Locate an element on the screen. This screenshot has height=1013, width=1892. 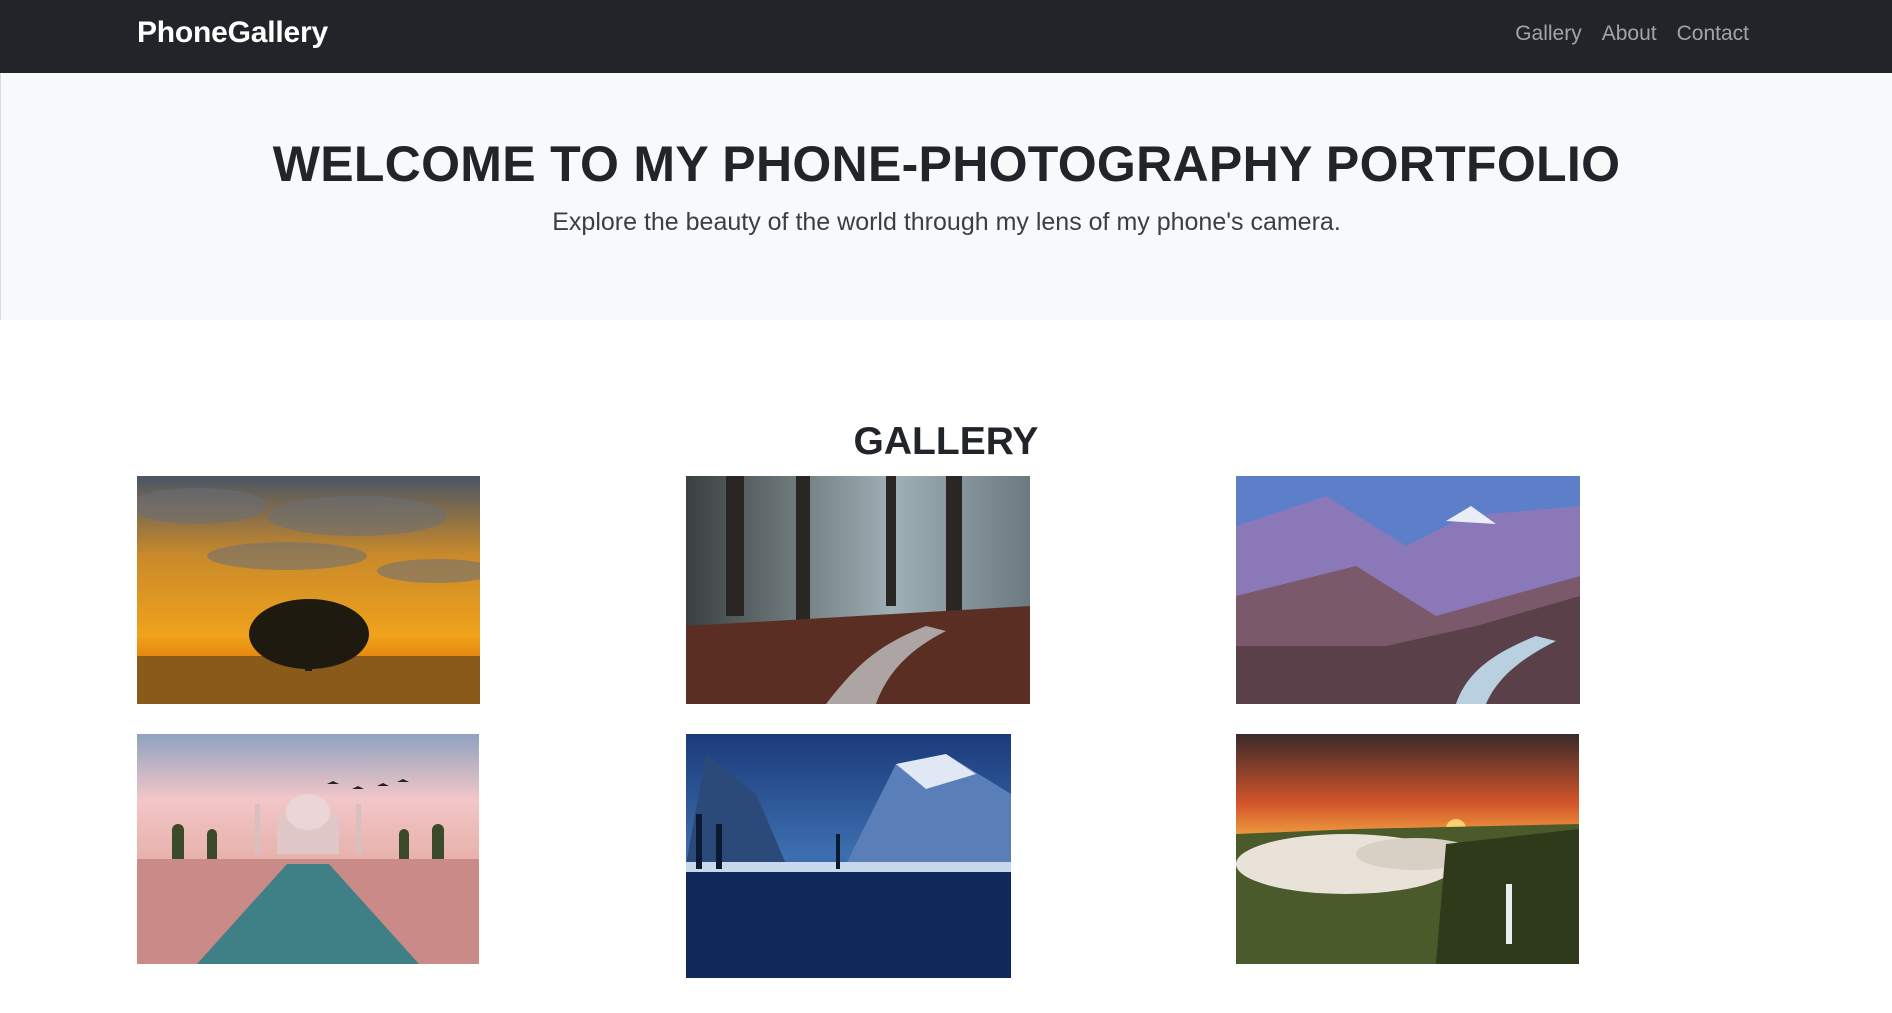
misty-forest-image is located at coordinates (858, 590).